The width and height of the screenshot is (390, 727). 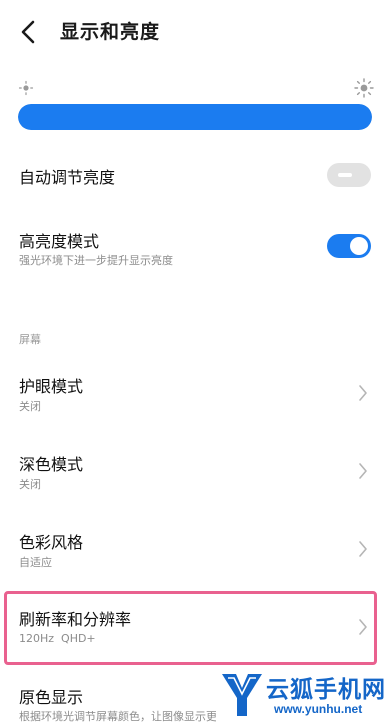 I want to click on brightness-high-icon, so click(x=364, y=88).